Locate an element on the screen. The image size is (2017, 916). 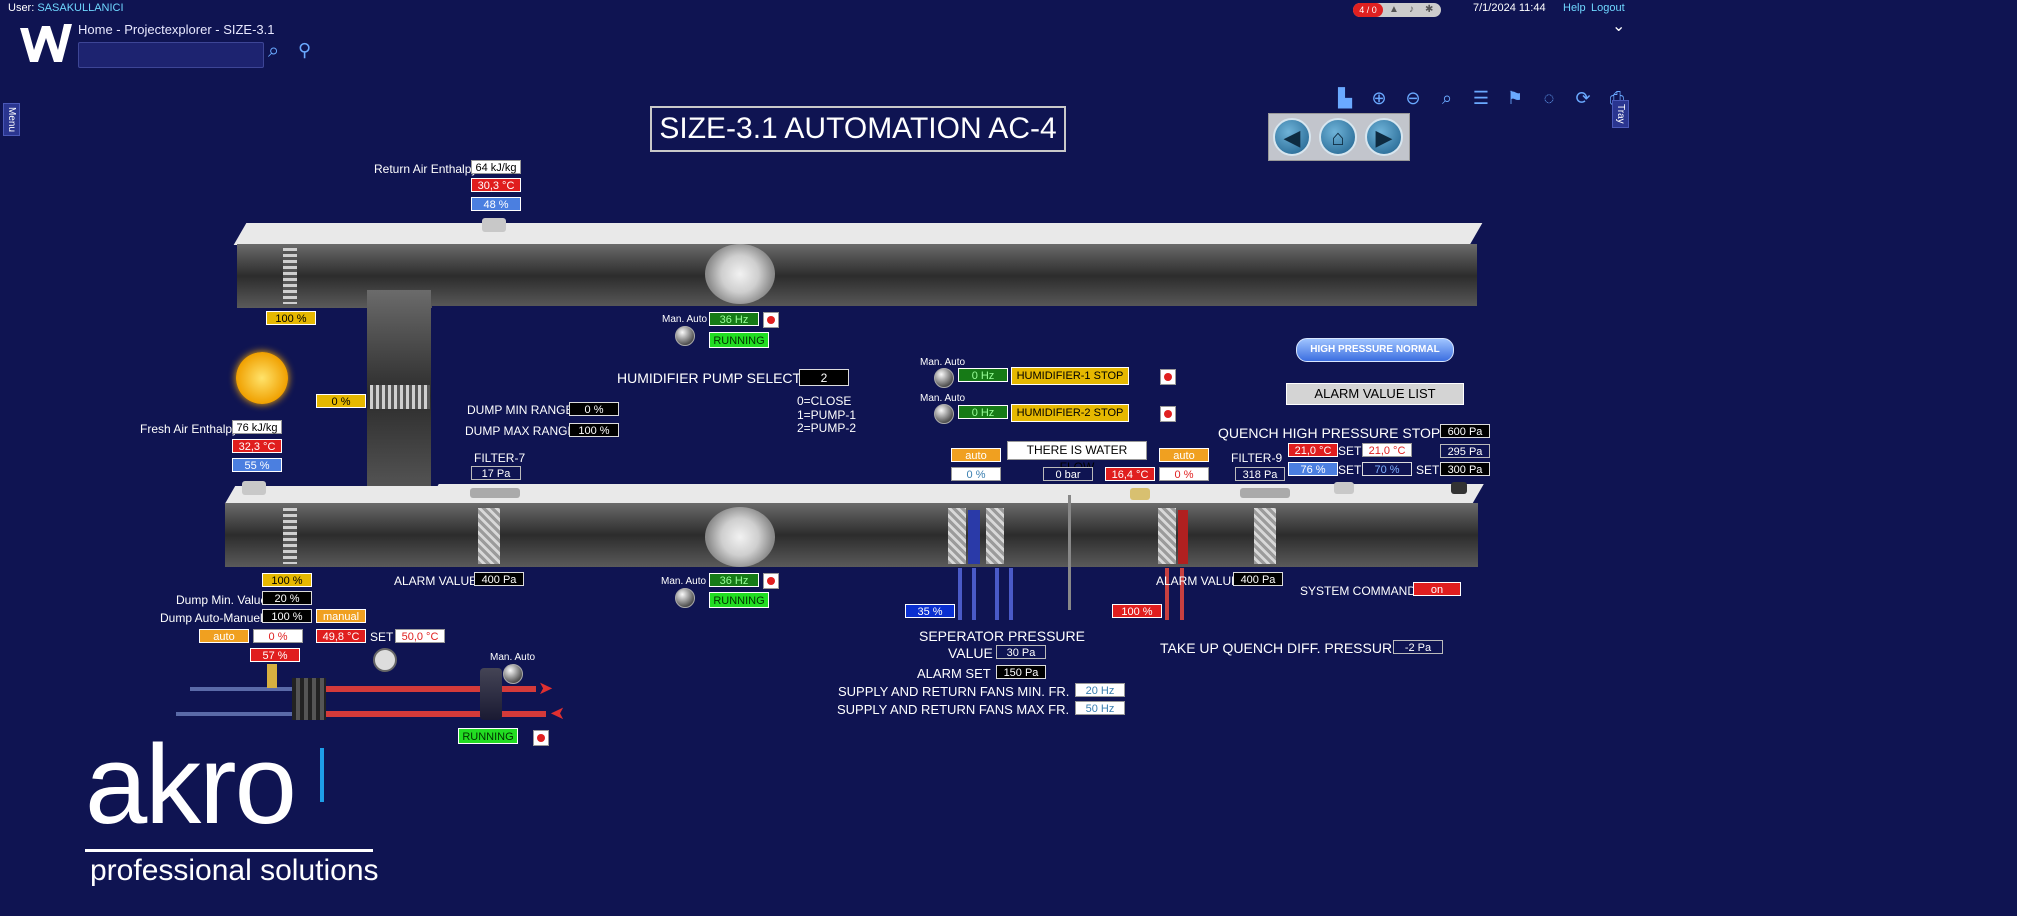
supply-fan-hz: 36 Hz is located at coordinates (734, 580).